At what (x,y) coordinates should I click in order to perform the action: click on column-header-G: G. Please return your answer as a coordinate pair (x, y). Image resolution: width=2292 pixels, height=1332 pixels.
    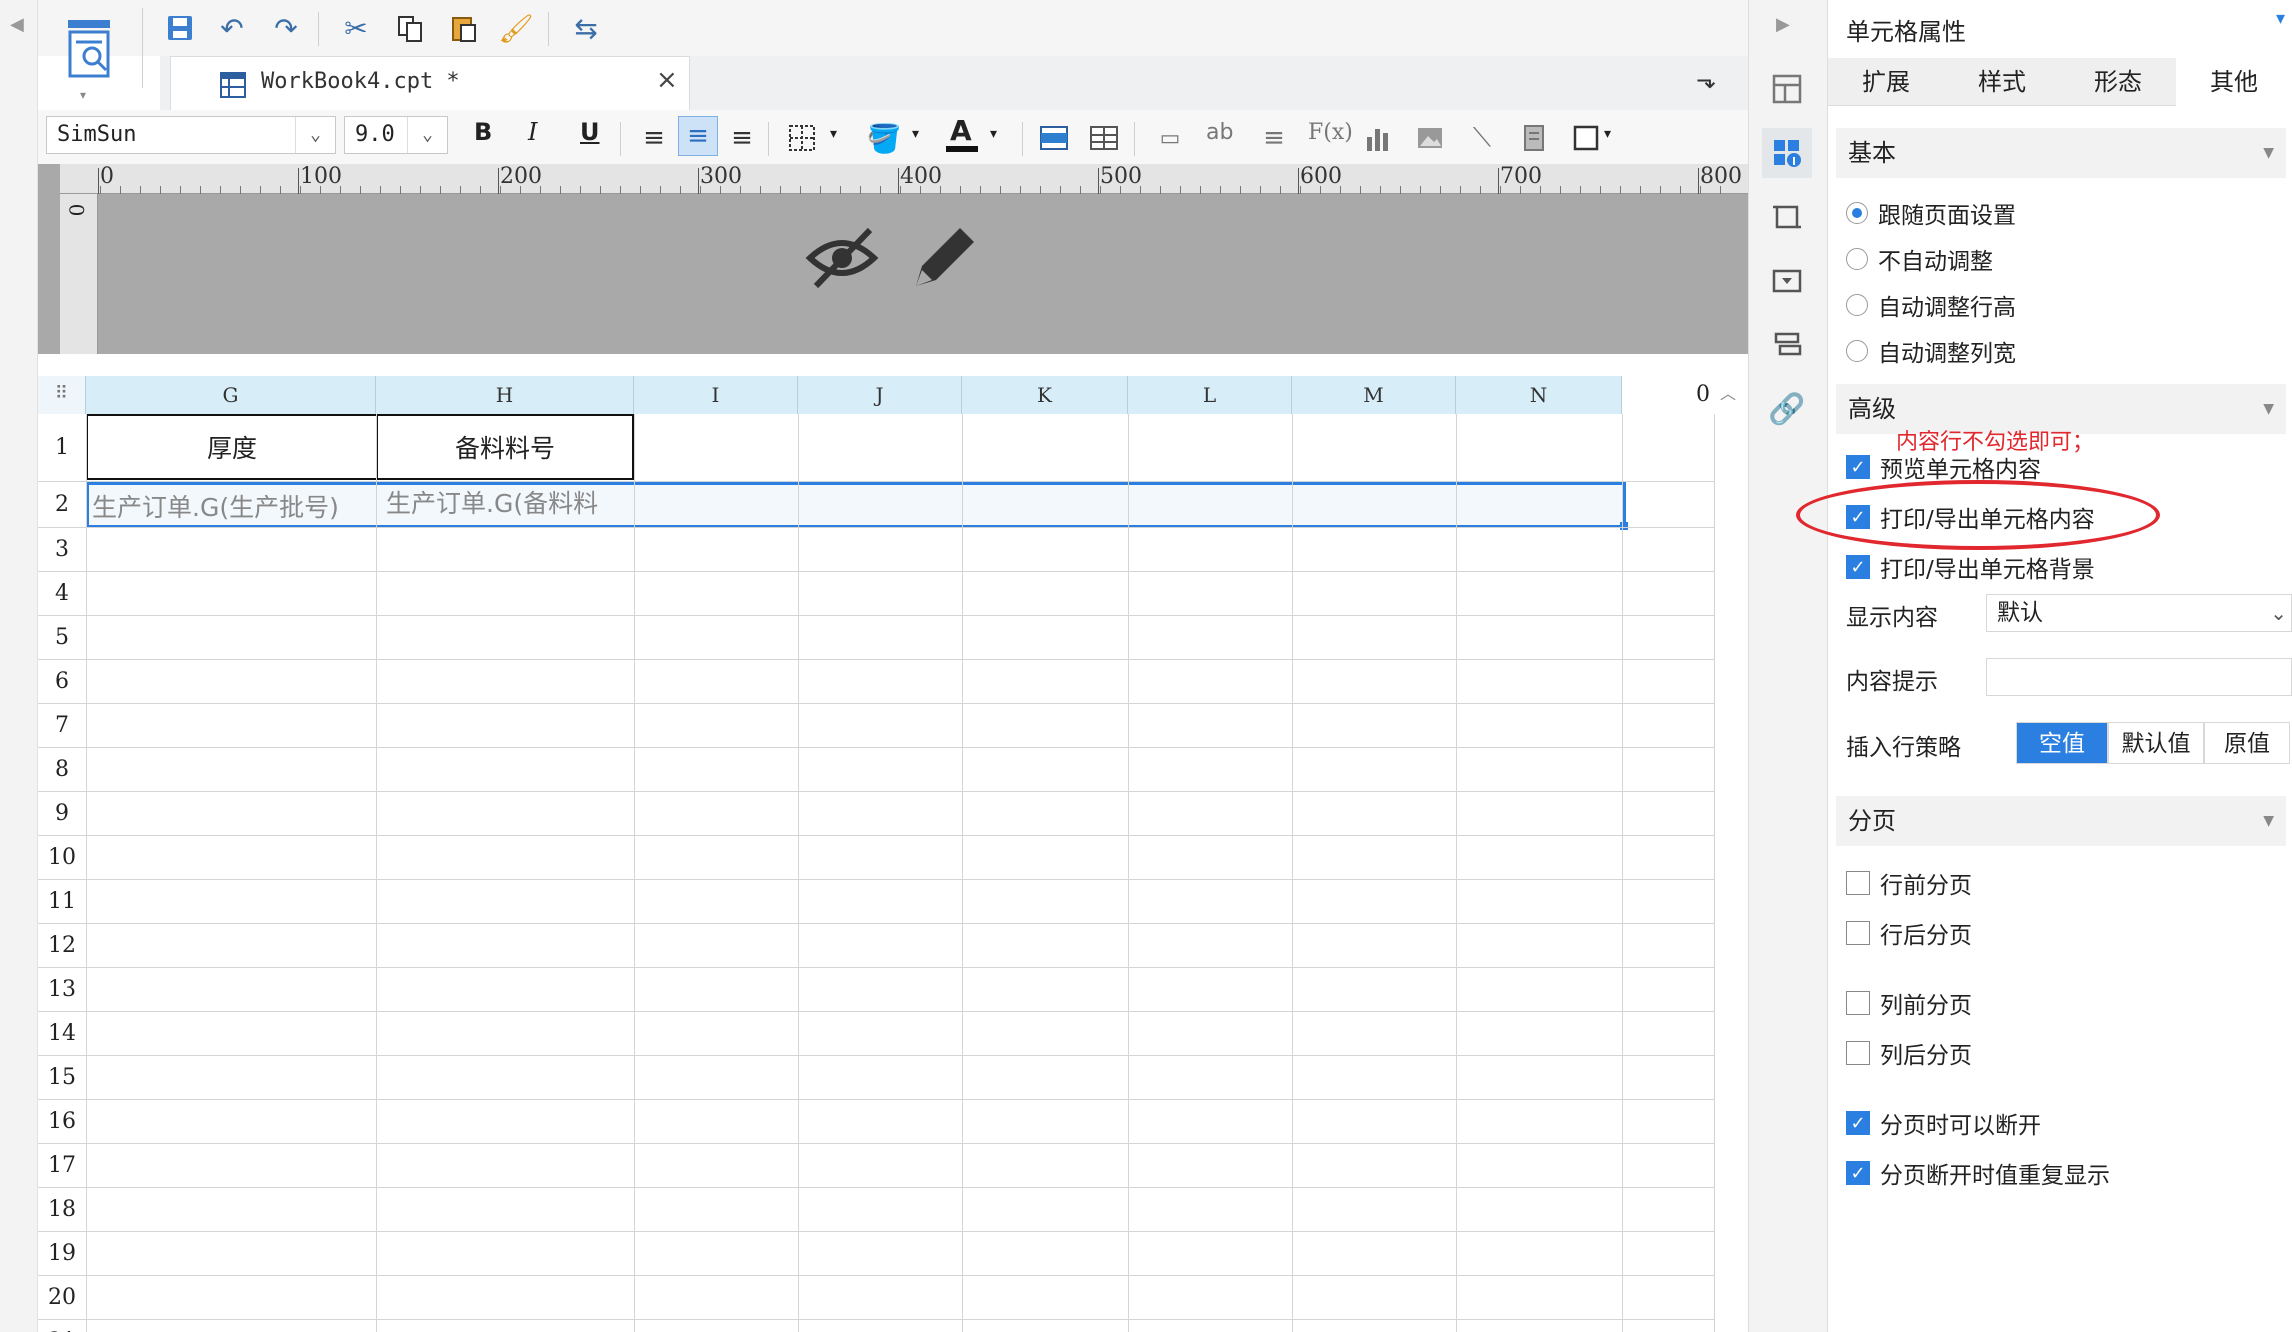
    Looking at the image, I should click on (231, 395).